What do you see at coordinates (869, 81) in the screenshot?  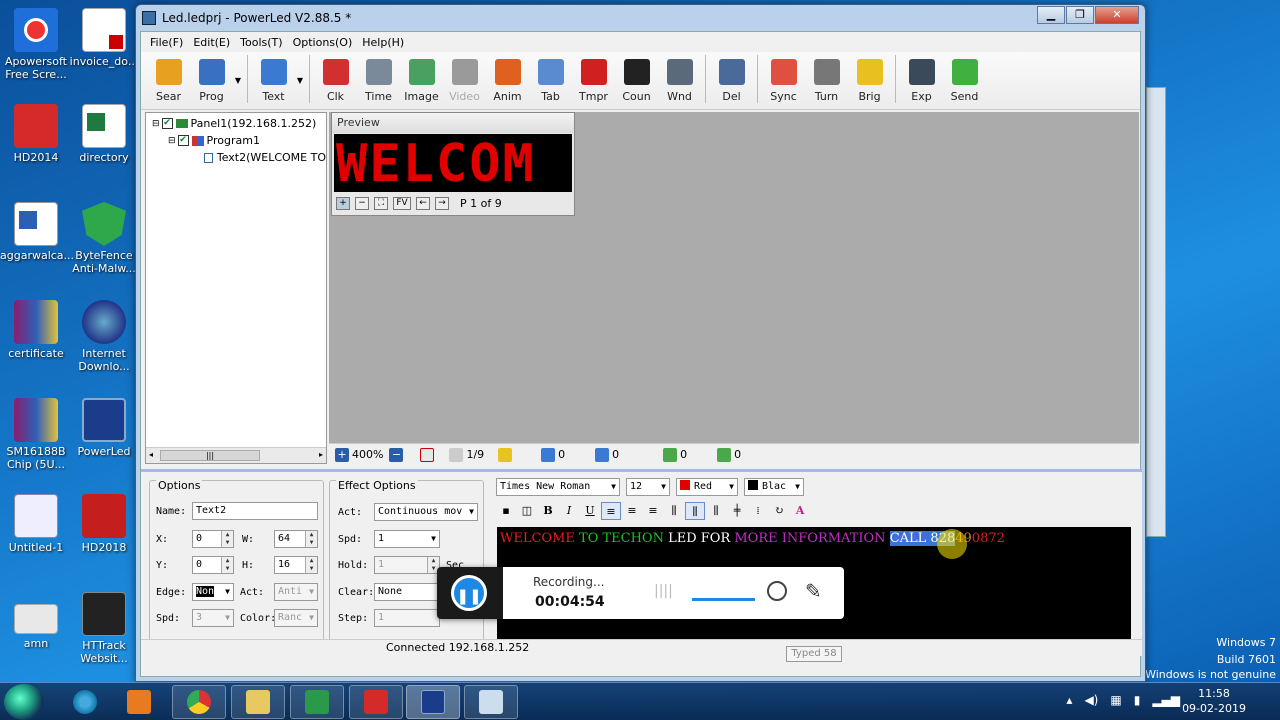 I see `toolbar-brig-button: Brig` at bounding box center [869, 81].